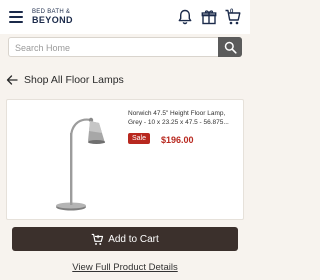  I want to click on back-link: Shop All Floor Lamps, so click(65, 80).